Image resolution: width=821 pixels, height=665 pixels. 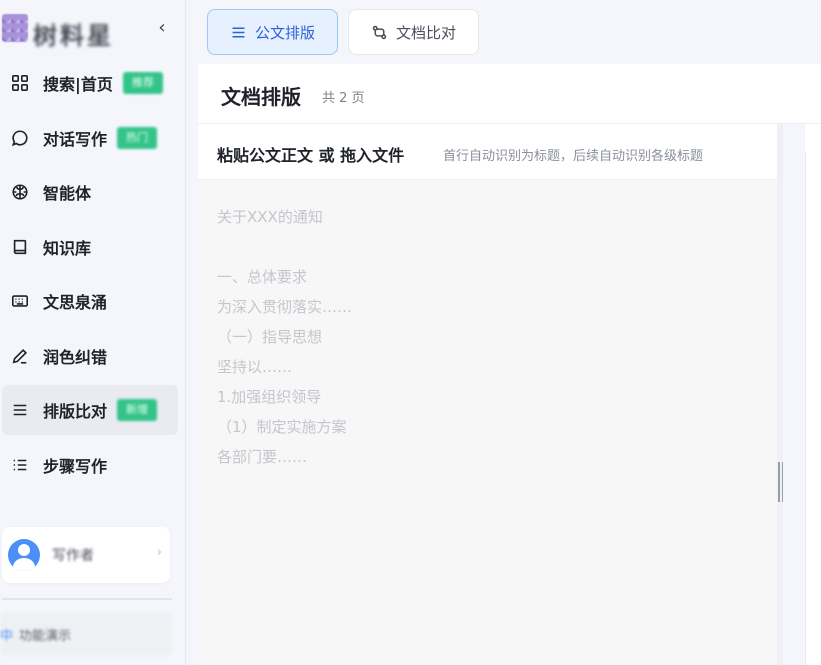 What do you see at coordinates (75, 139) in the screenshot?
I see `sidebar-item-label: 对话写作` at bounding box center [75, 139].